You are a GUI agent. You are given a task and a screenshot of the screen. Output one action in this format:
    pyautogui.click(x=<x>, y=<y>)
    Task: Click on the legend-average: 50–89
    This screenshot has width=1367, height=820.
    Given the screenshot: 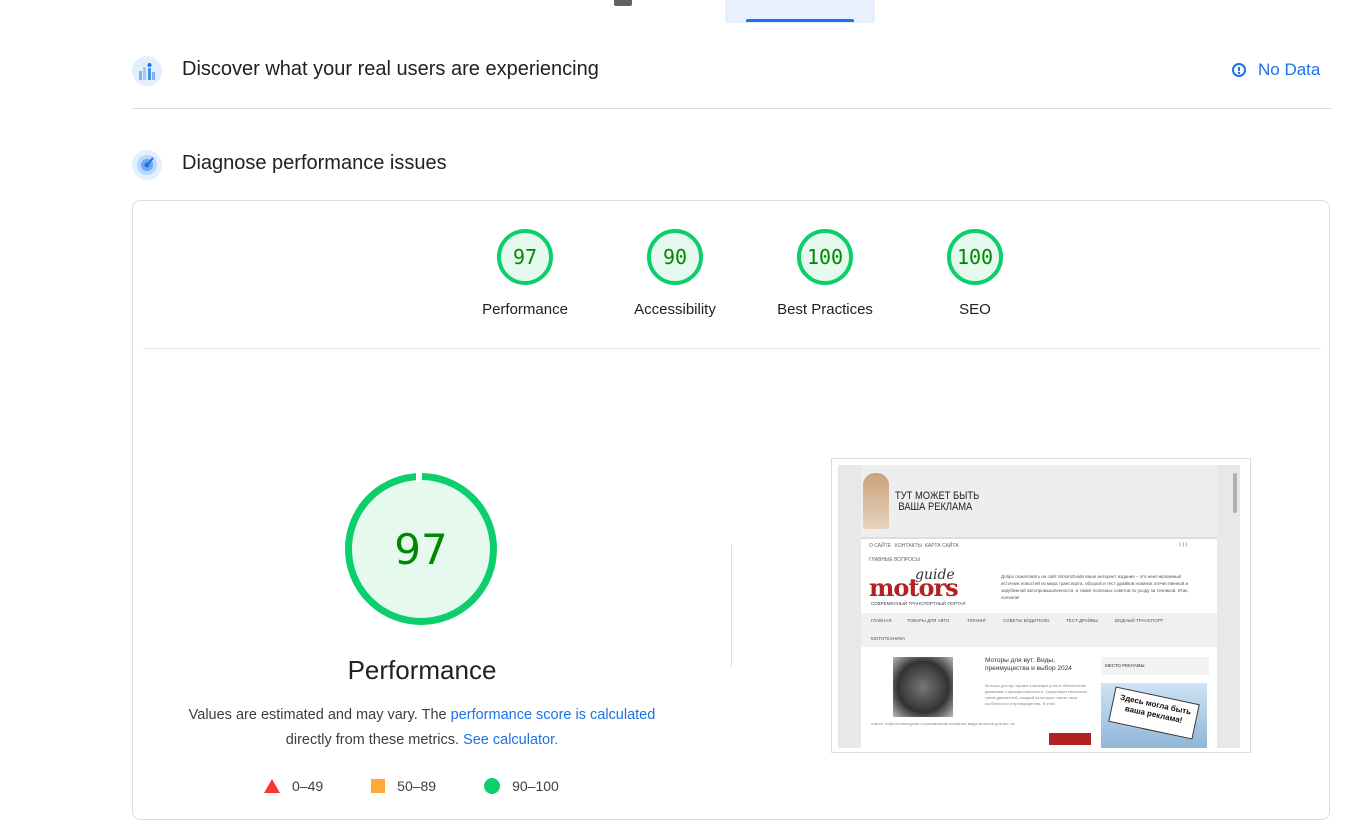 What is the action you would take?
    pyautogui.click(x=403, y=786)
    